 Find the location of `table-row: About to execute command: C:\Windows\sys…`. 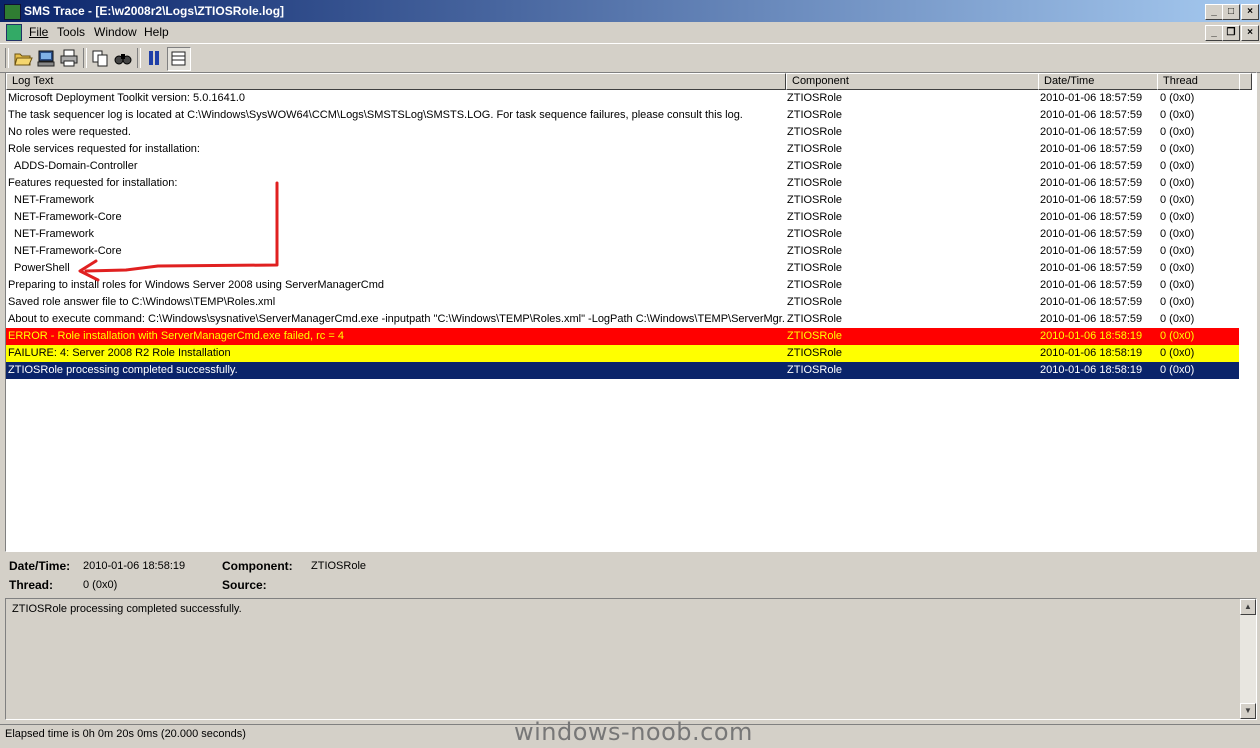

table-row: About to execute command: C:\Windows\sys… is located at coordinates (622, 319).